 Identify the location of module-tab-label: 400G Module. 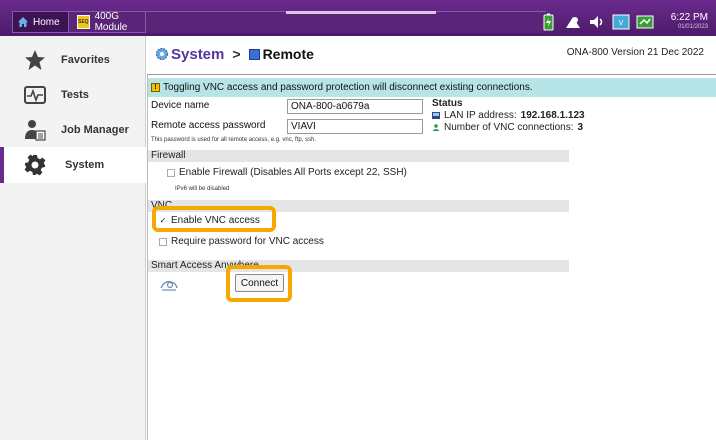
(111, 22).